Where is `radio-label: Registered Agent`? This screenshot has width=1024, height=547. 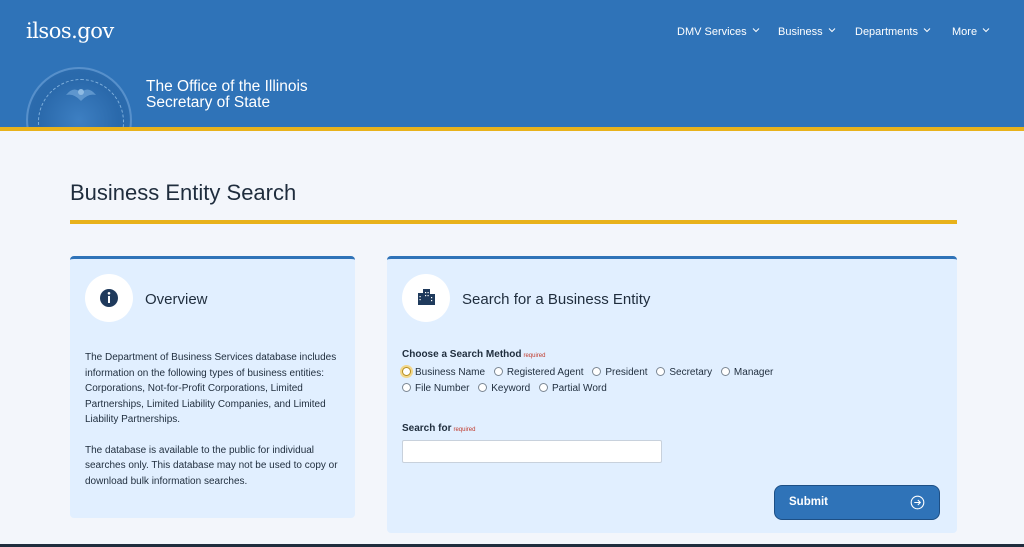 radio-label: Registered Agent is located at coordinates (545, 372).